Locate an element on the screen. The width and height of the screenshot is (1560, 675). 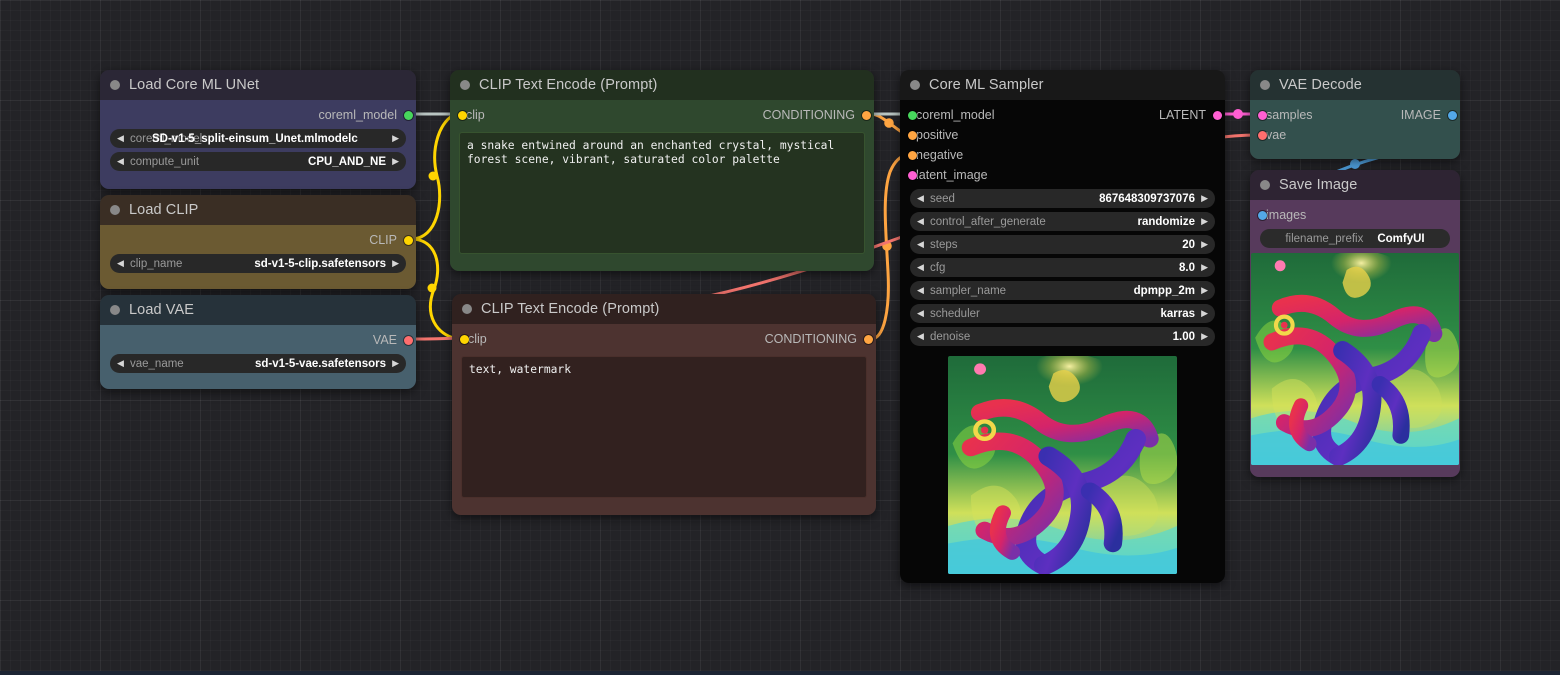
node-header-save-image: Save Image is located at coordinates (1355, 185).